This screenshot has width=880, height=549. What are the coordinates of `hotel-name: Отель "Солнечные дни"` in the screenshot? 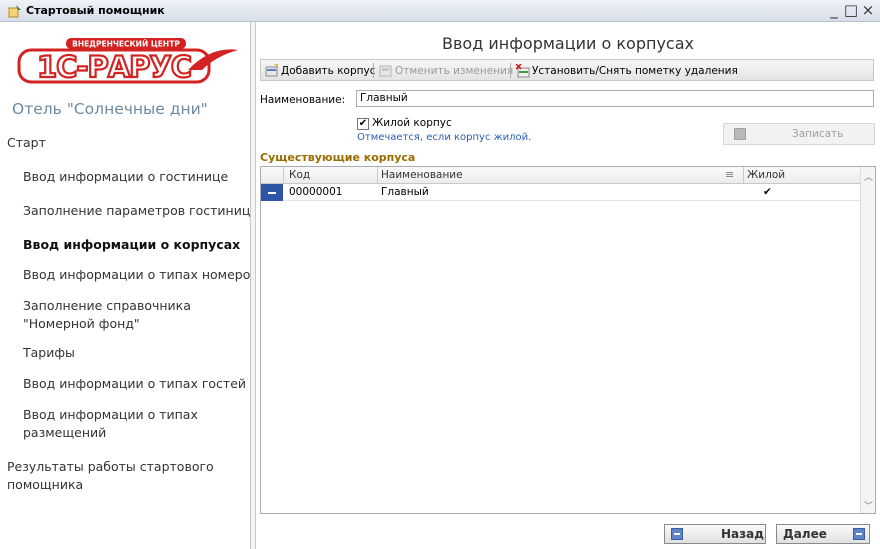 It's located at (110, 109).